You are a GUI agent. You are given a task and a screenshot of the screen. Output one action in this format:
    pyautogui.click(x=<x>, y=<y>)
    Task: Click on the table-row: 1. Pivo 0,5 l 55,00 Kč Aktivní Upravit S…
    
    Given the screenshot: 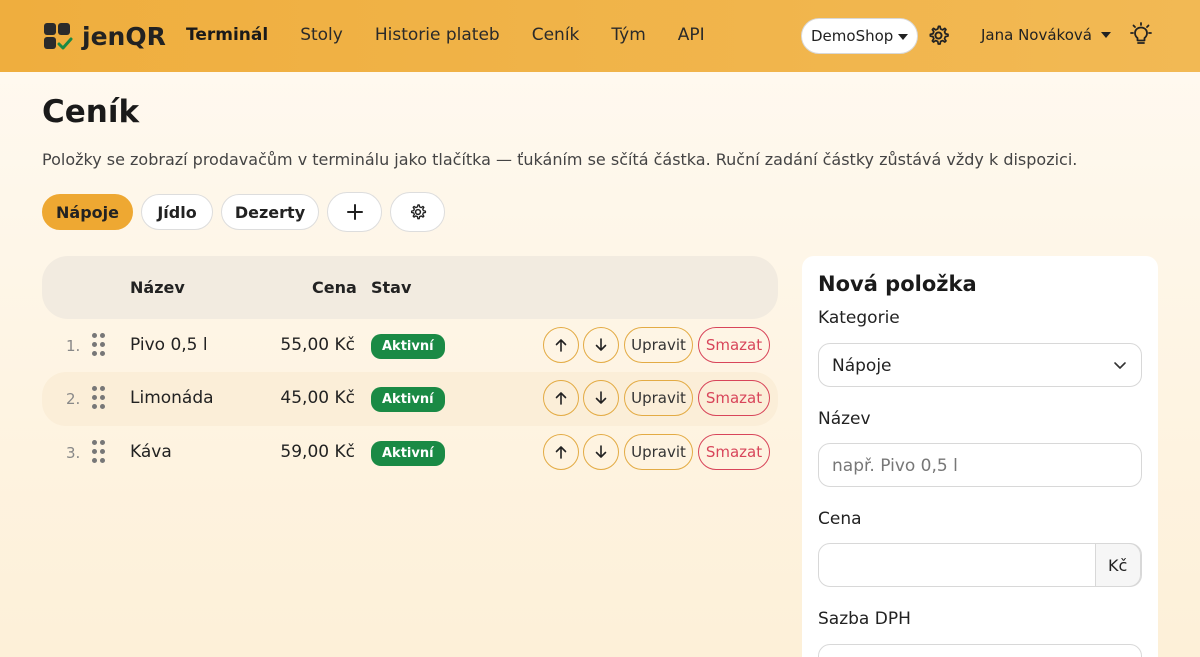 What is the action you would take?
    pyautogui.click(x=410, y=346)
    